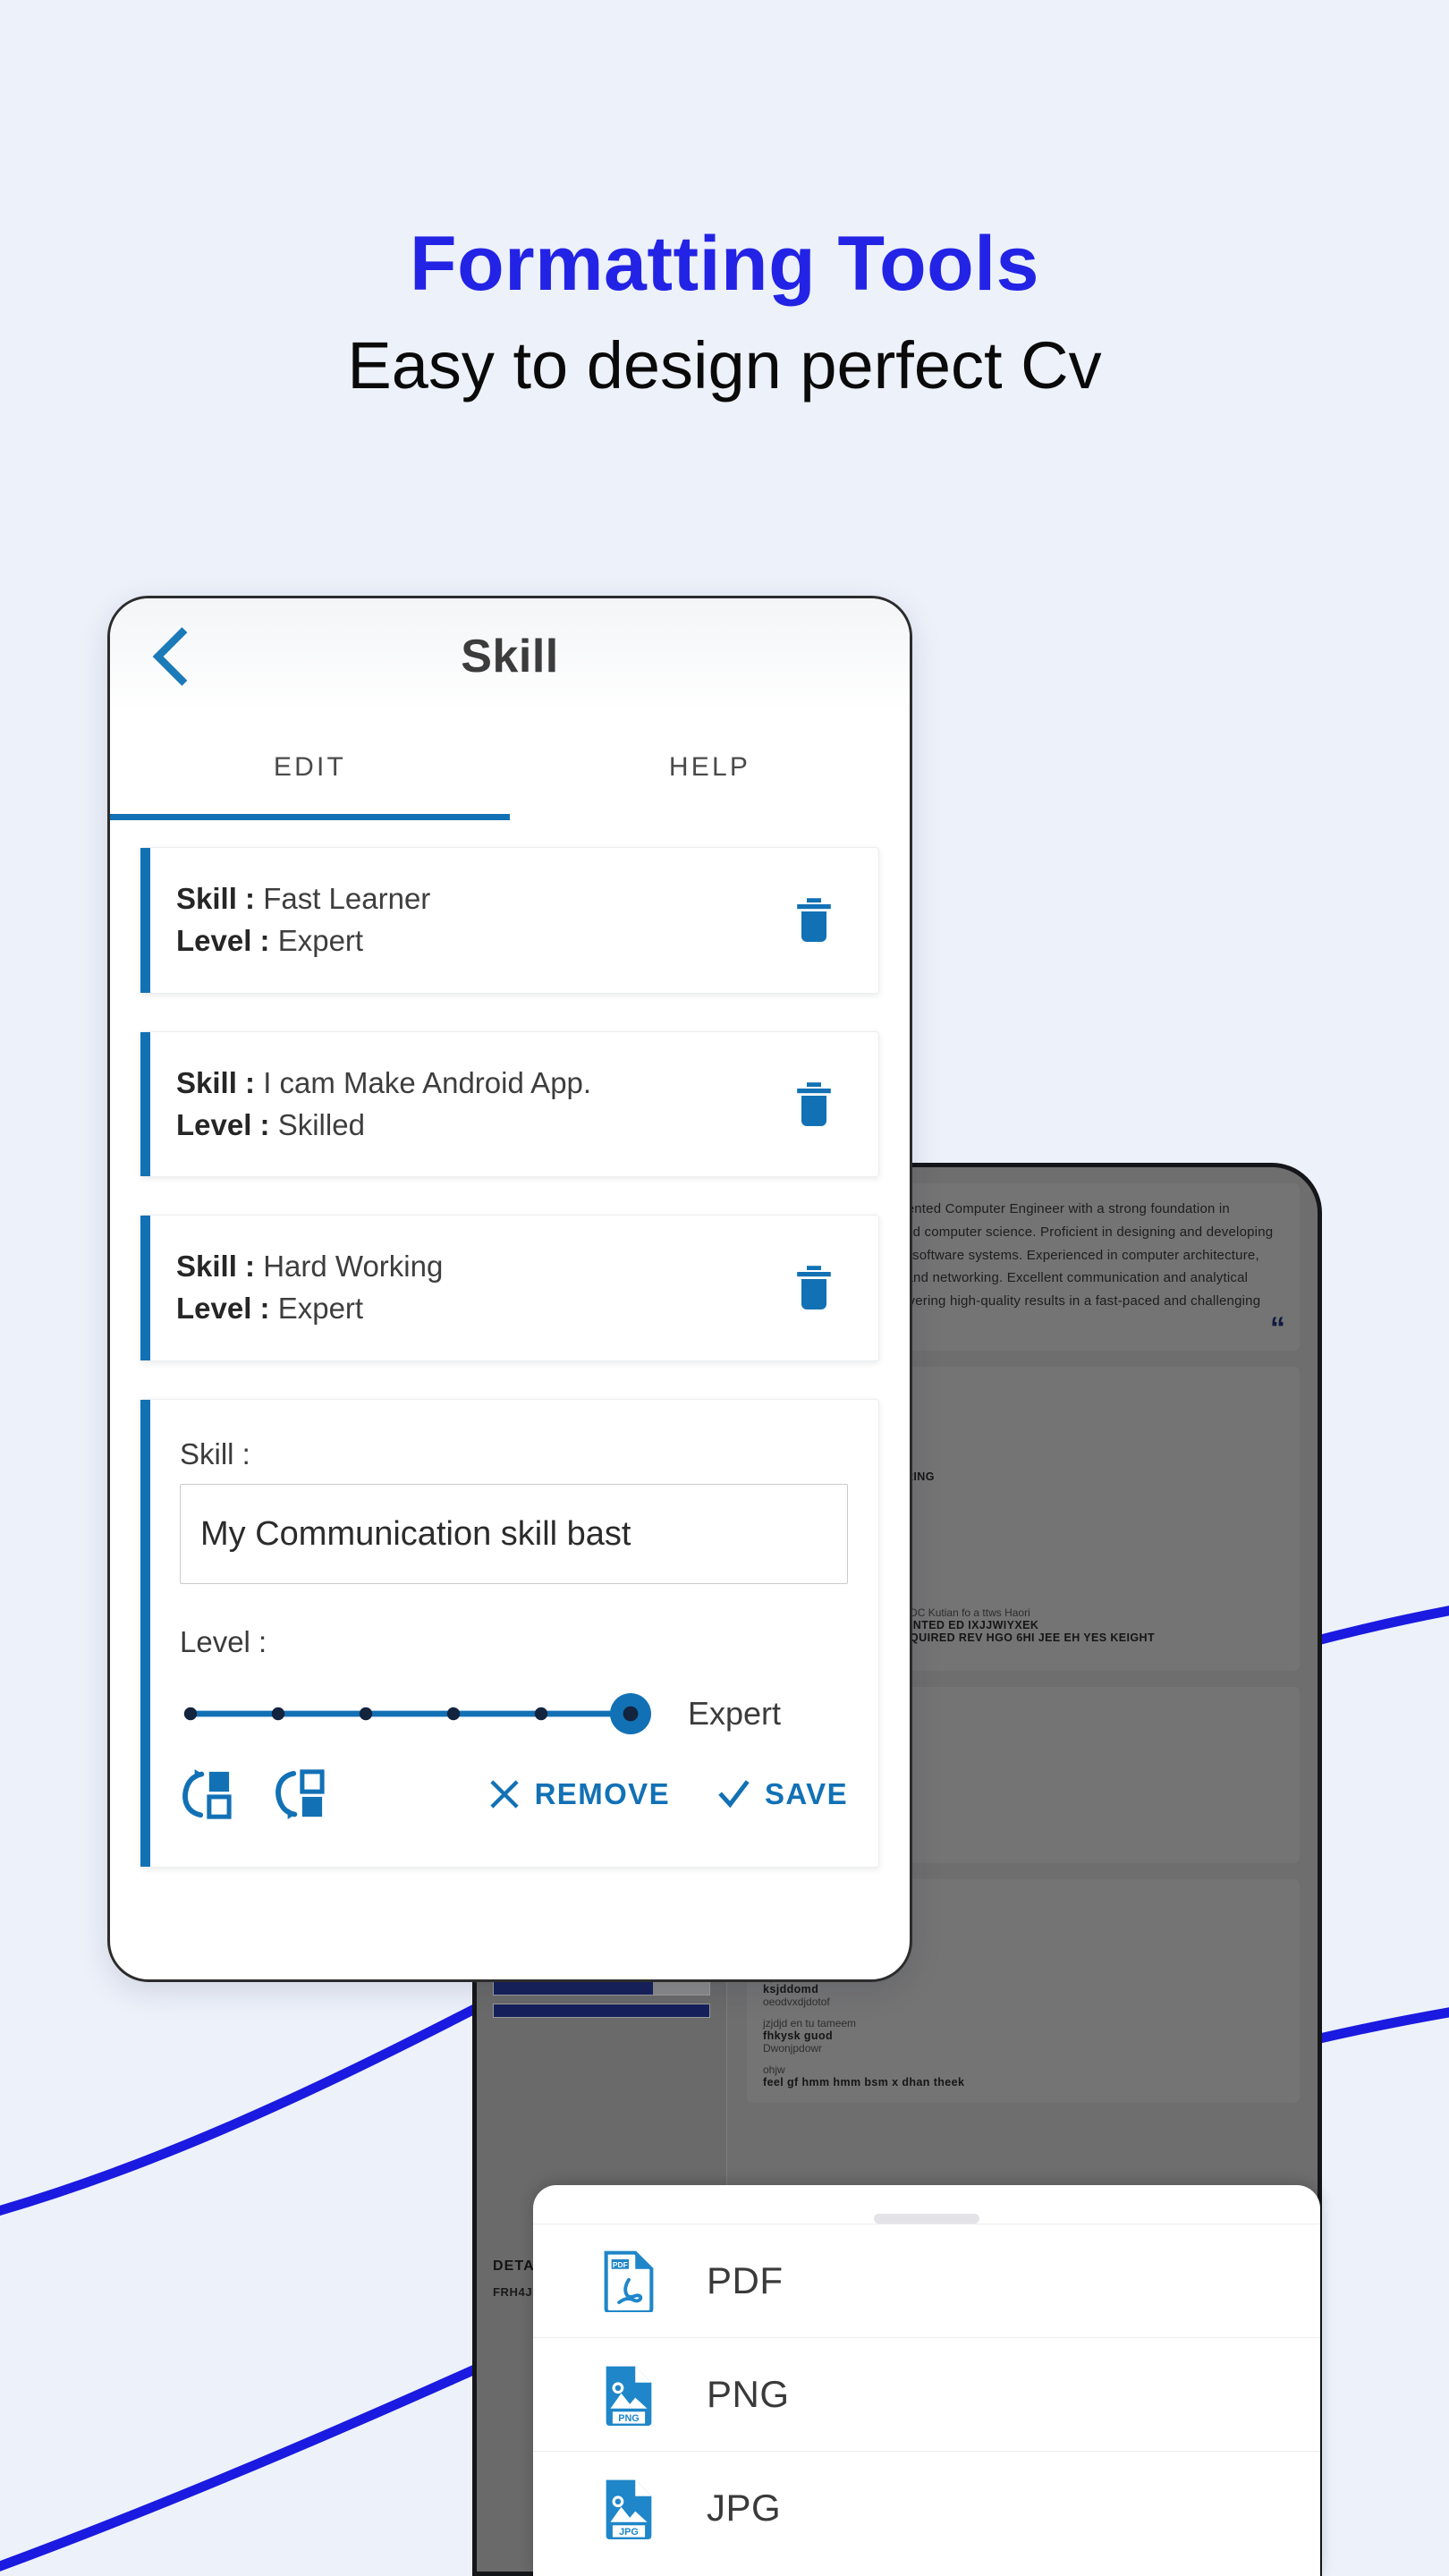 The width and height of the screenshot is (1449, 2576). Describe the element at coordinates (223, 1642) in the screenshot. I see `level-field-label: Level :` at that location.